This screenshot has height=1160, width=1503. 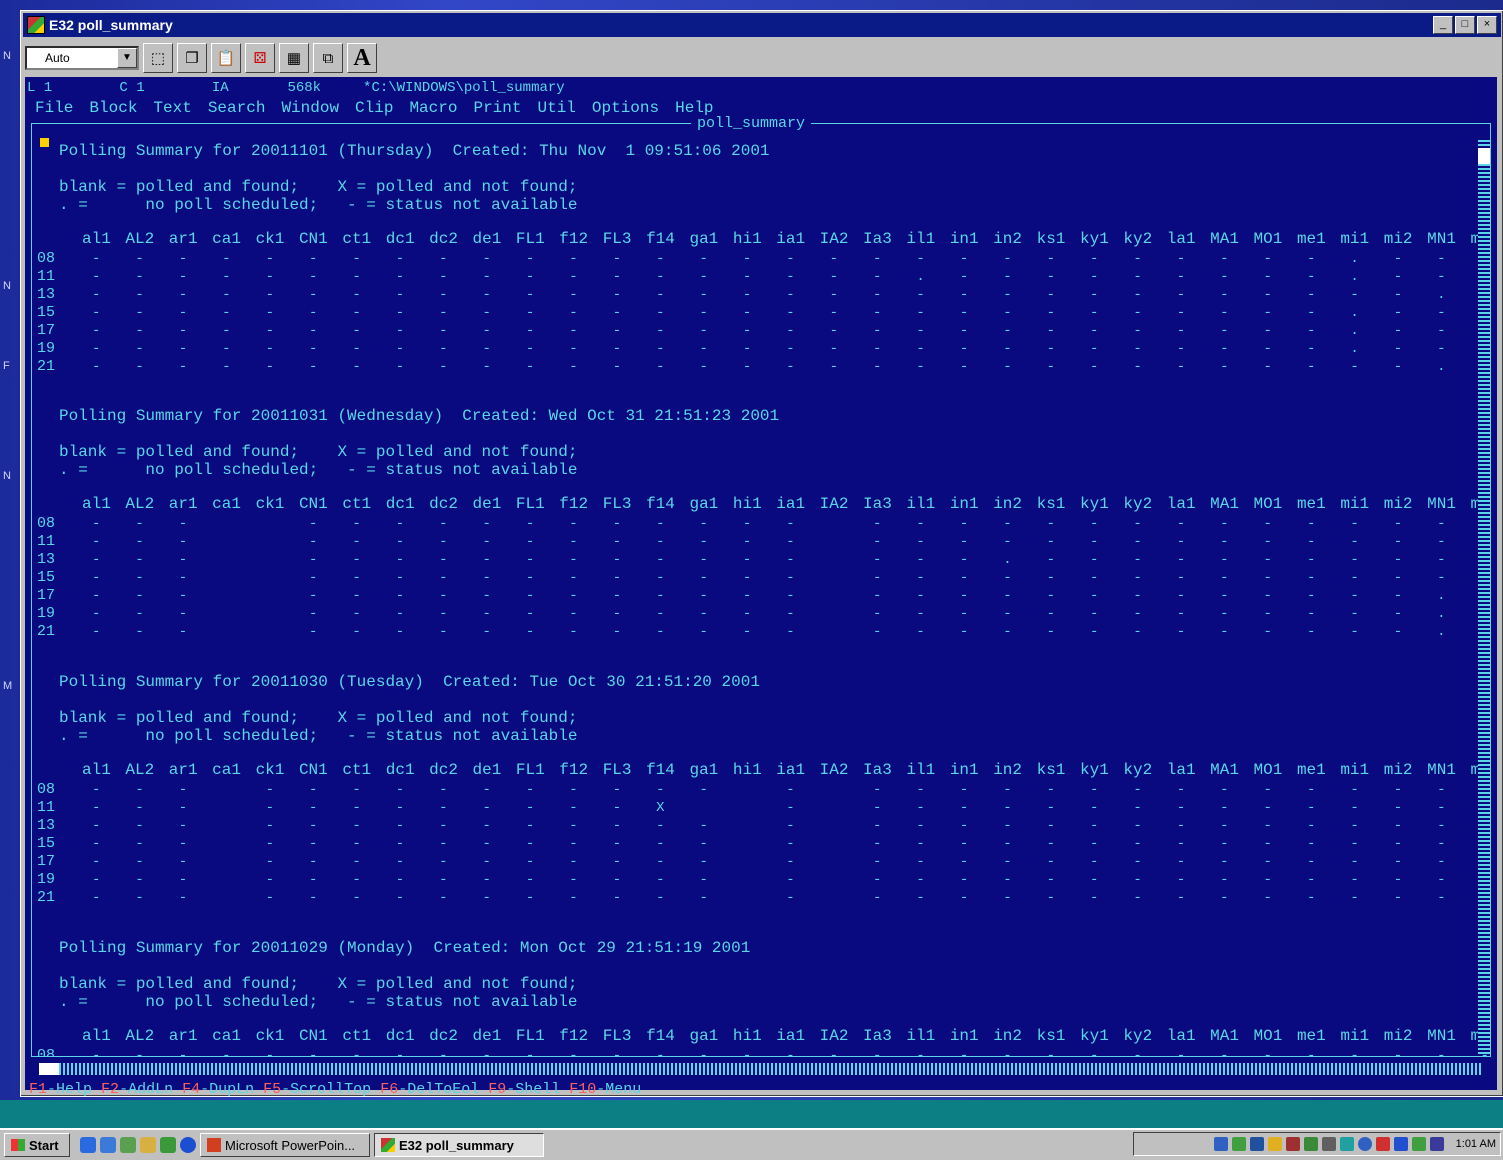 What do you see at coordinates (556, 108) in the screenshot?
I see `menu-item-util: Util` at bounding box center [556, 108].